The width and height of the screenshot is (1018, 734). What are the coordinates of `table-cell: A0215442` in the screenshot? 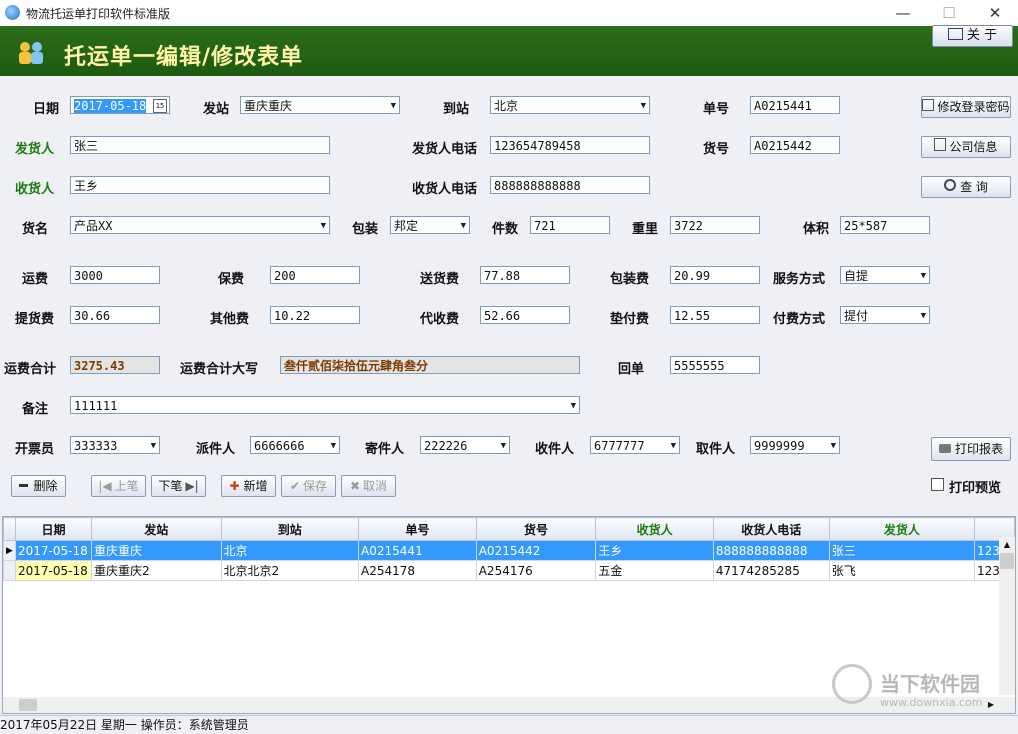 It's located at (536, 550).